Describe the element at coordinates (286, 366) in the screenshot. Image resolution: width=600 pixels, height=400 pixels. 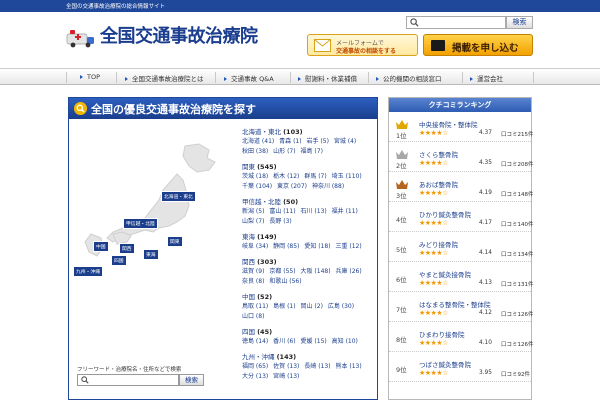
I see `prefecture-link: 佐賀 (13)` at that location.